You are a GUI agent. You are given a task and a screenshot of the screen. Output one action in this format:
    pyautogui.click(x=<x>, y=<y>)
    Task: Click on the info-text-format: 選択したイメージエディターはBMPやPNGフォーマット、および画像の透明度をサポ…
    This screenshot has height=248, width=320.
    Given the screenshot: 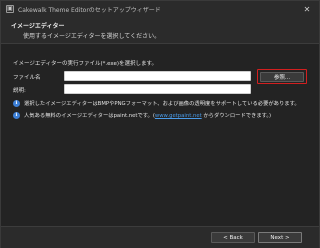 What is the action you would take?
    pyautogui.click(x=162, y=104)
    